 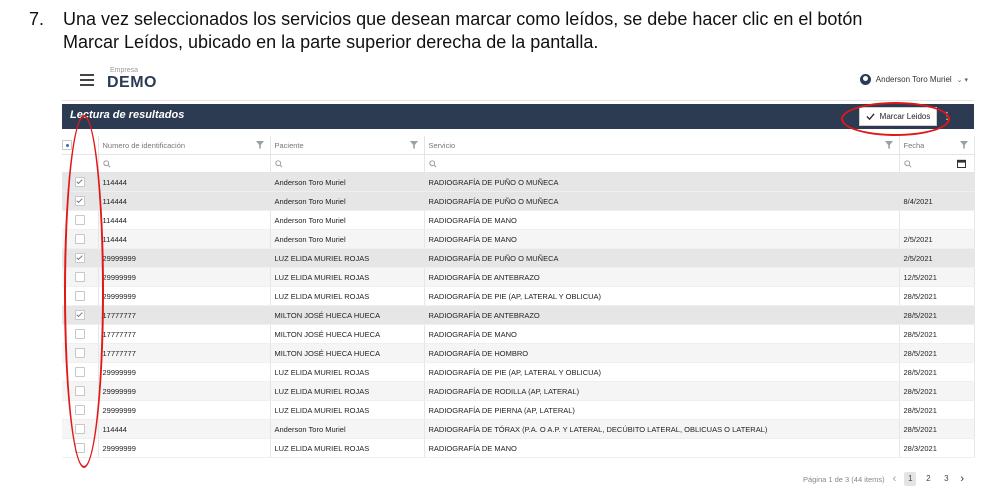 I want to click on column-header: Paciente, so click(x=347, y=145).